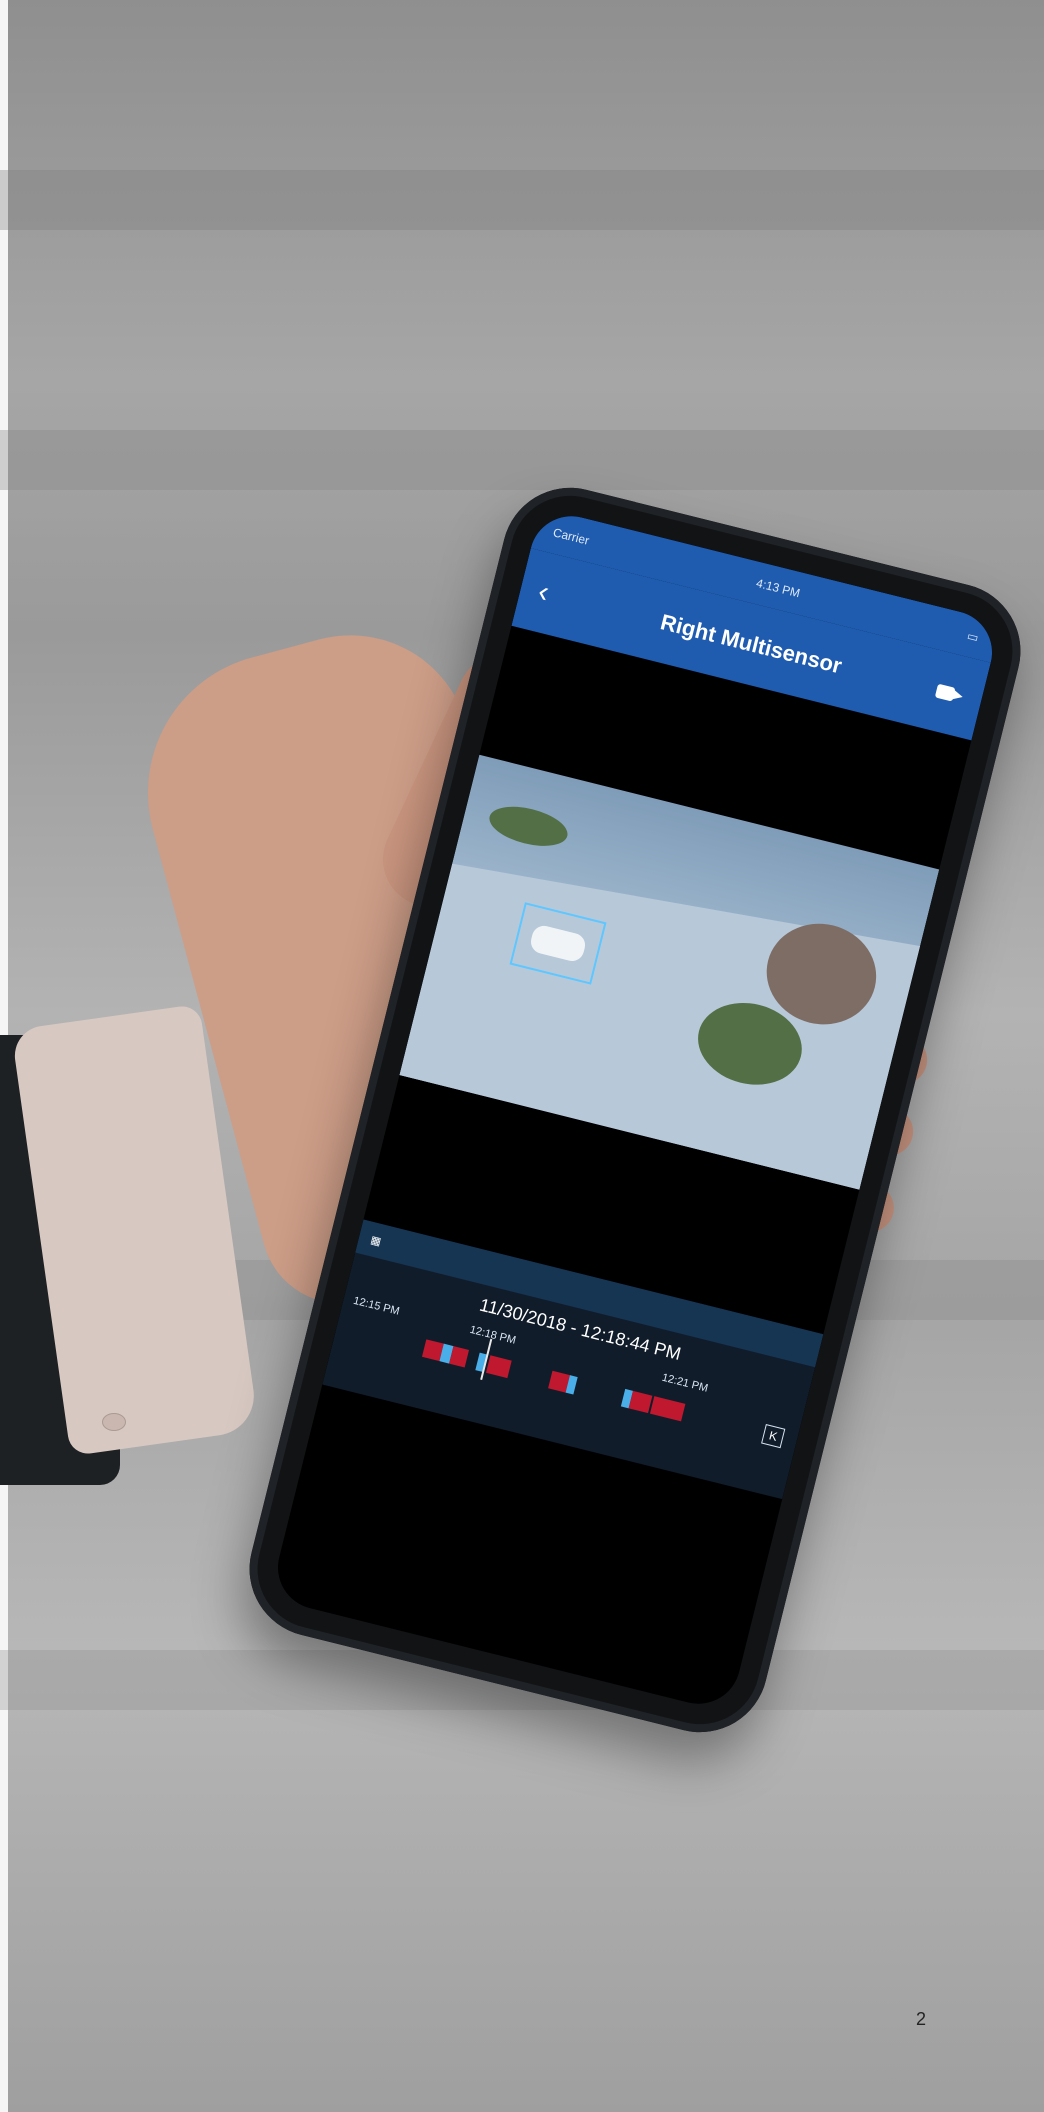 This screenshot has height=2112, width=1044. I want to click on timeline-tick-label: 12:18 PM, so click(493, 1335).